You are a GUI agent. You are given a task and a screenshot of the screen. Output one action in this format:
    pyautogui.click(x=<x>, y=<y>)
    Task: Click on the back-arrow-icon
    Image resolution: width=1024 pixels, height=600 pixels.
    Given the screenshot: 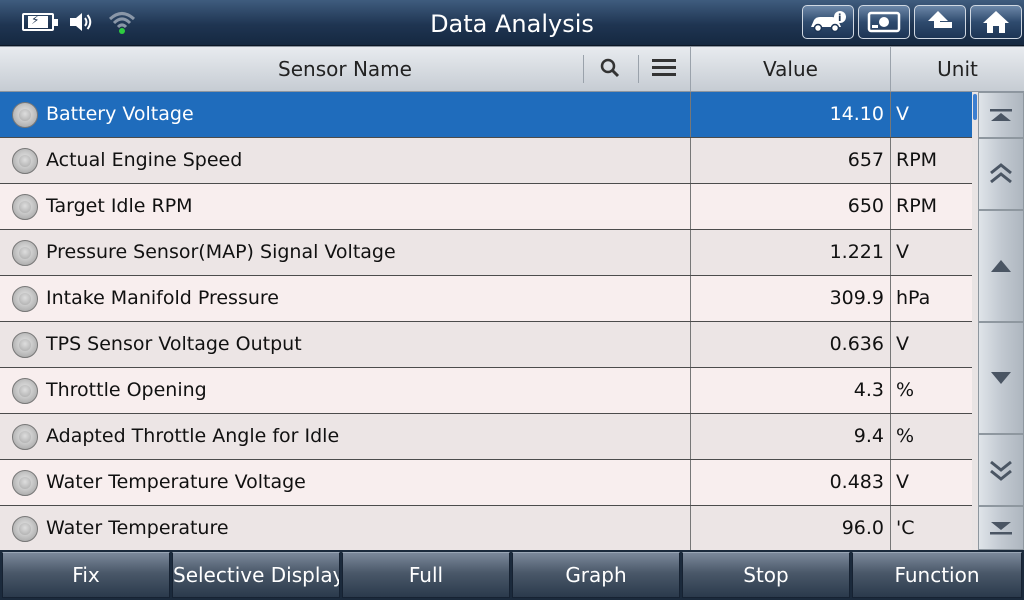 What is the action you would take?
    pyautogui.click(x=940, y=19)
    